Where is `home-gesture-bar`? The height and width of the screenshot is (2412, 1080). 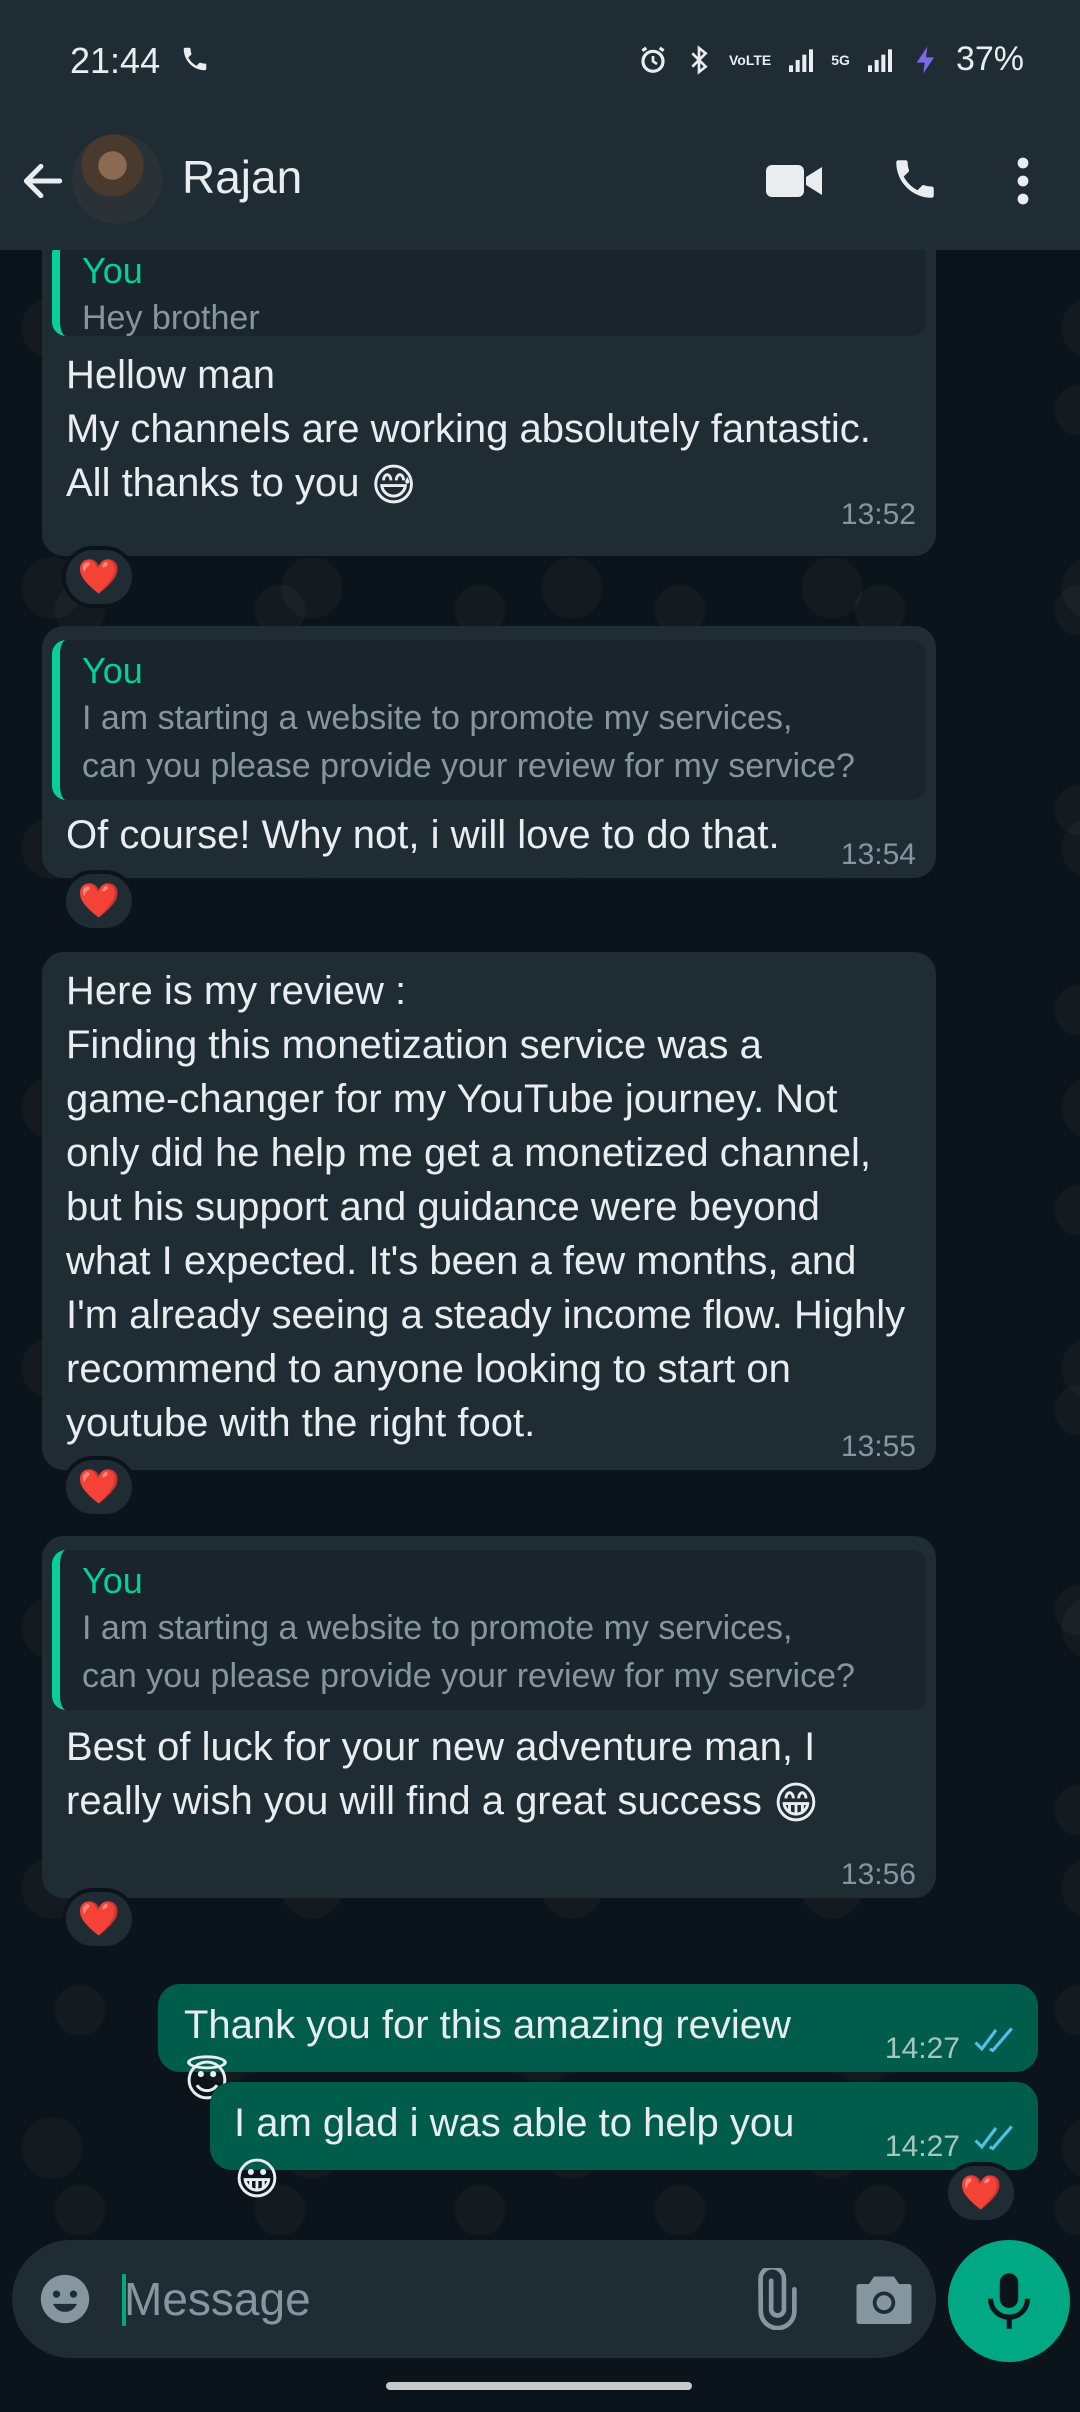 home-gesture-bar is located at coordinates (539, 2386).